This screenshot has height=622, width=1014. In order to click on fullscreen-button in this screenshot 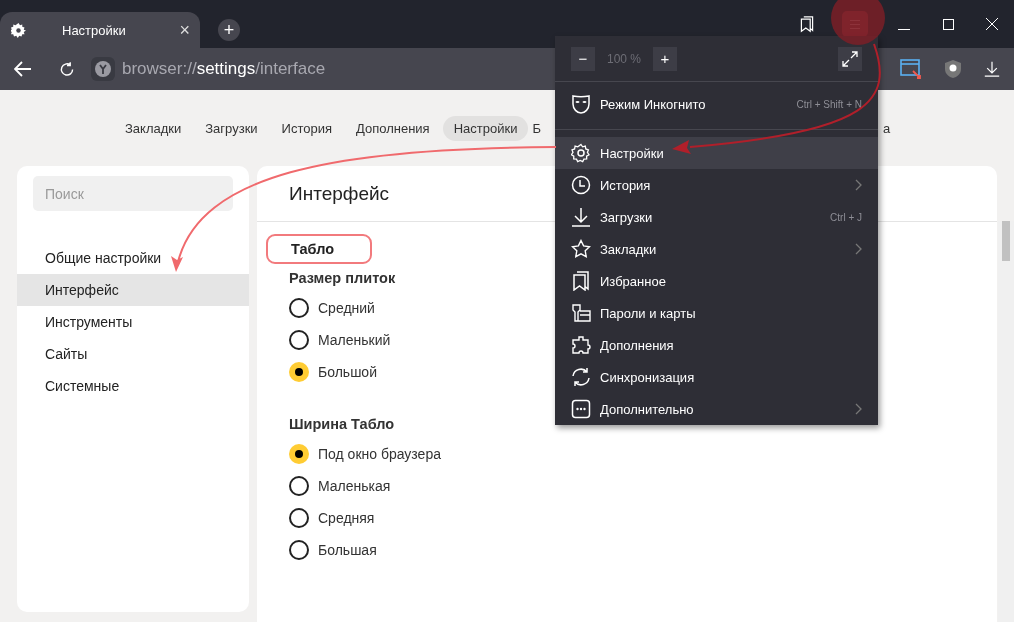, I will do `click(850, 58)`.